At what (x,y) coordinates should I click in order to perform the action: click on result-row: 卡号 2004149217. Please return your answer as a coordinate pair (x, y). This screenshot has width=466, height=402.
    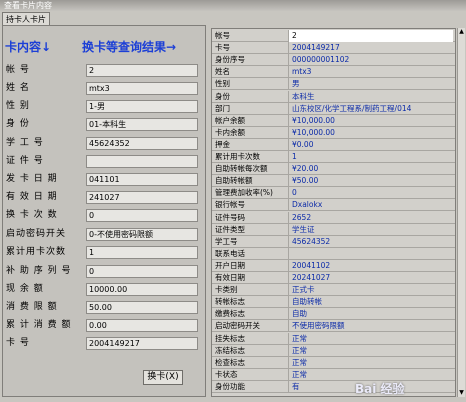
    Looking at the image, I should click on (333, 48).